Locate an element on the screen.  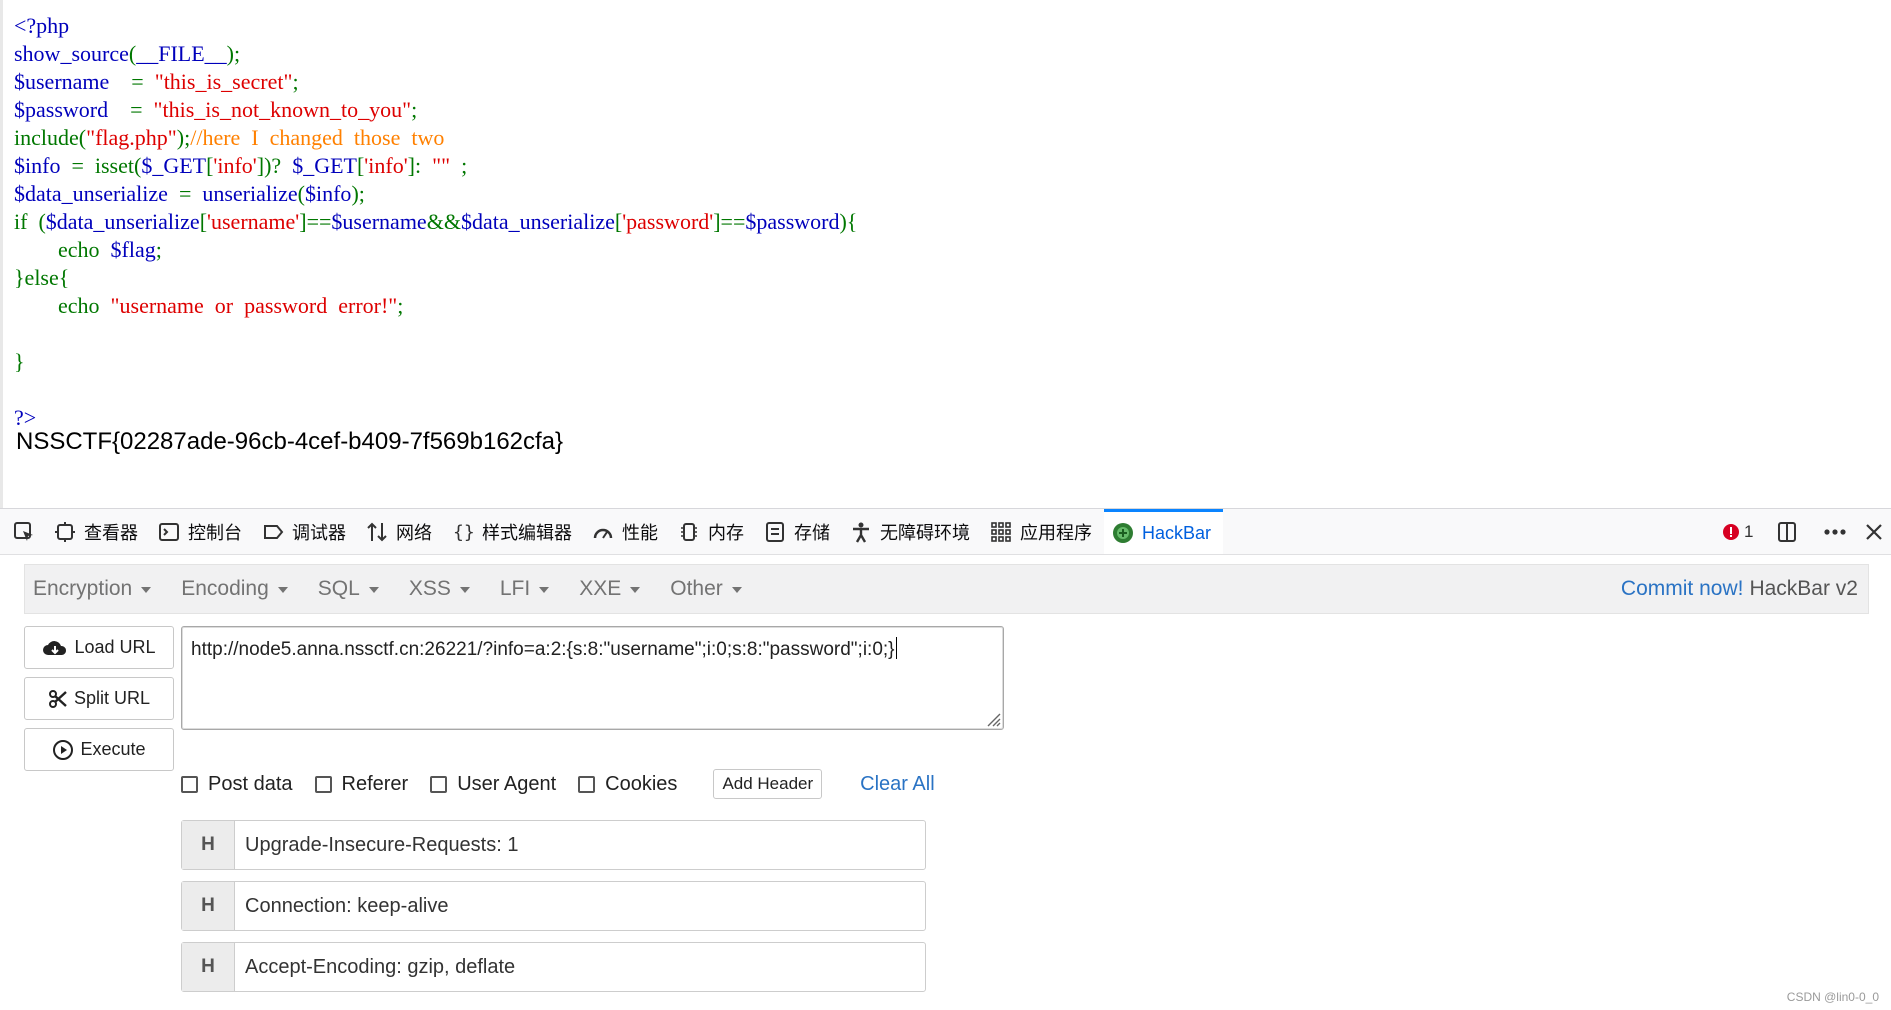
watermark: CSDN @lin0-0_0 is located at coordinates (1832, 997).